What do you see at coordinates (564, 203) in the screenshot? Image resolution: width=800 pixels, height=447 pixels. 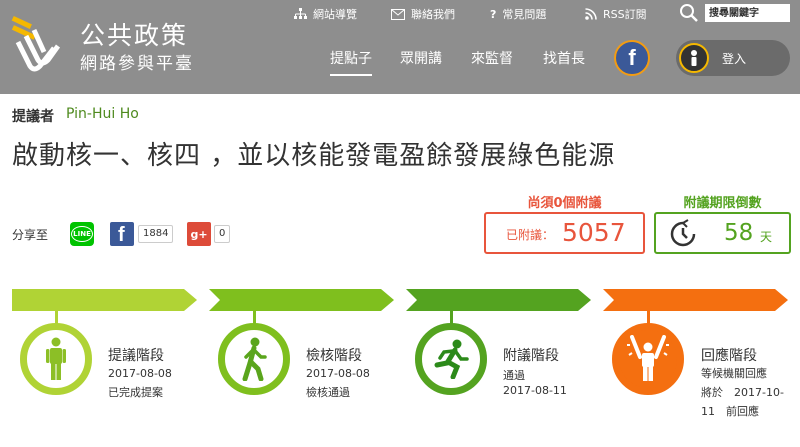 I see `endorse-needed: 尚須0個附議` at bounding box center [564, 203].